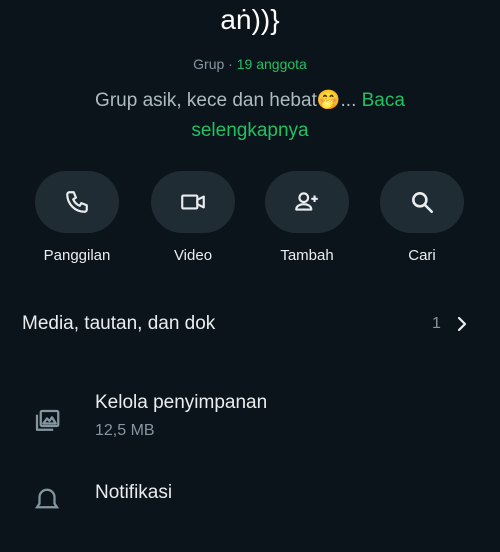 This screenshot has width=500, height=552. What do you see at coordinates (193, 255) in the screenshot?
I see `video-label: Video` at bounding box center [193, 255].